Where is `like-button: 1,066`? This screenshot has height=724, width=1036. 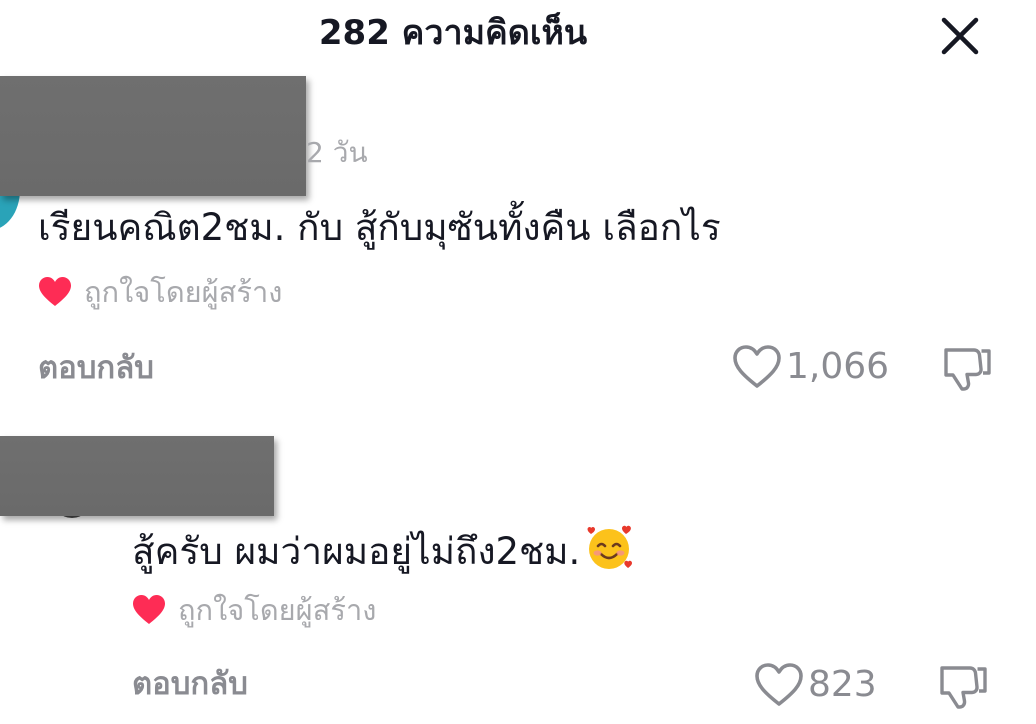 like-button: 1,066 is located at coordinates (810, 367).